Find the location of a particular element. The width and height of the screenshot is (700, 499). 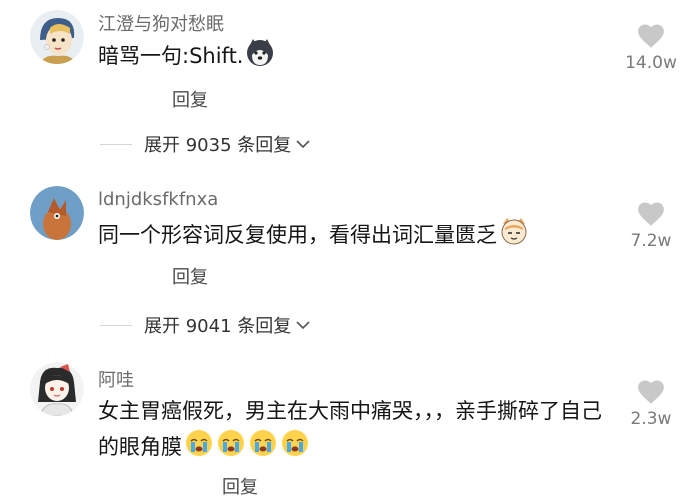

like-button: 2.3w is located at coordinates (651, 403).